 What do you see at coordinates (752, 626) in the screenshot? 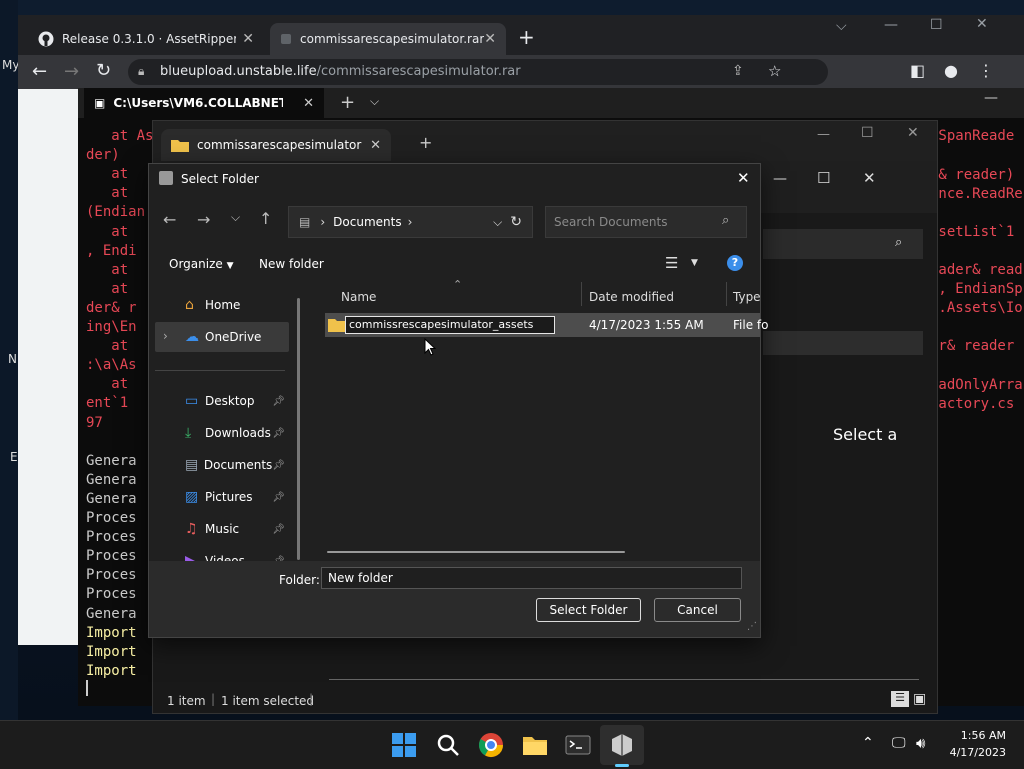
I see `resize-grip-icon: ⋰` at bounding box center [752, 626].